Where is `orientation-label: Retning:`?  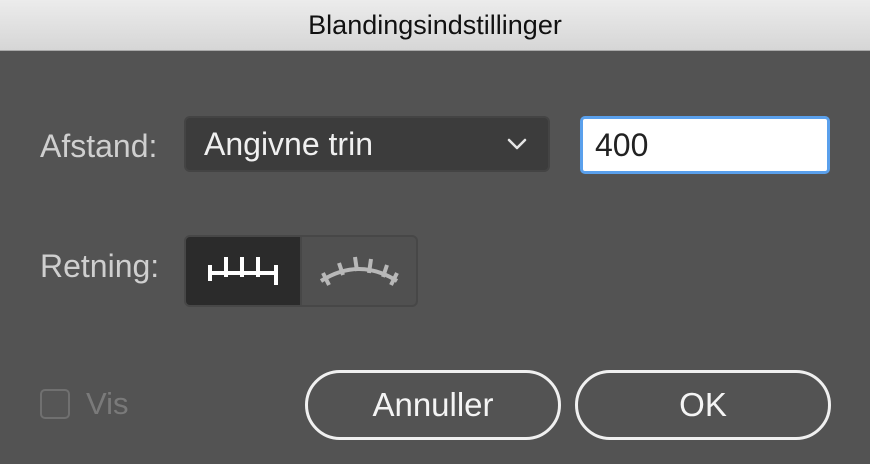
orientation-label: Retning: is located at coordinates (100, 266).